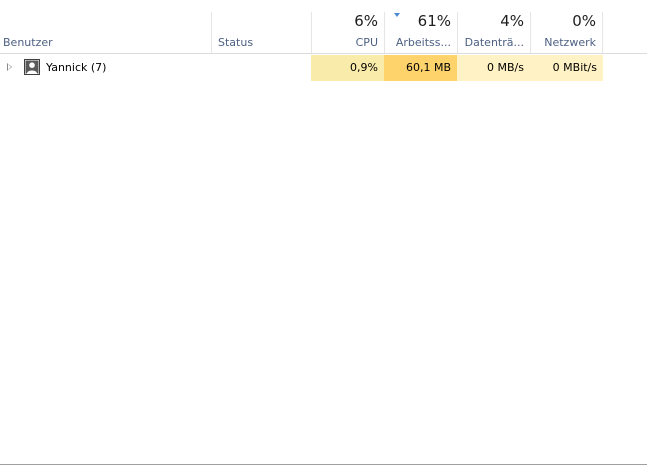 The image size is (647, 475). What do you see at coordinates (570, 42) in the screenshot?
I see `column-label-network: Netzwerk` at bounding box center [570, 42].